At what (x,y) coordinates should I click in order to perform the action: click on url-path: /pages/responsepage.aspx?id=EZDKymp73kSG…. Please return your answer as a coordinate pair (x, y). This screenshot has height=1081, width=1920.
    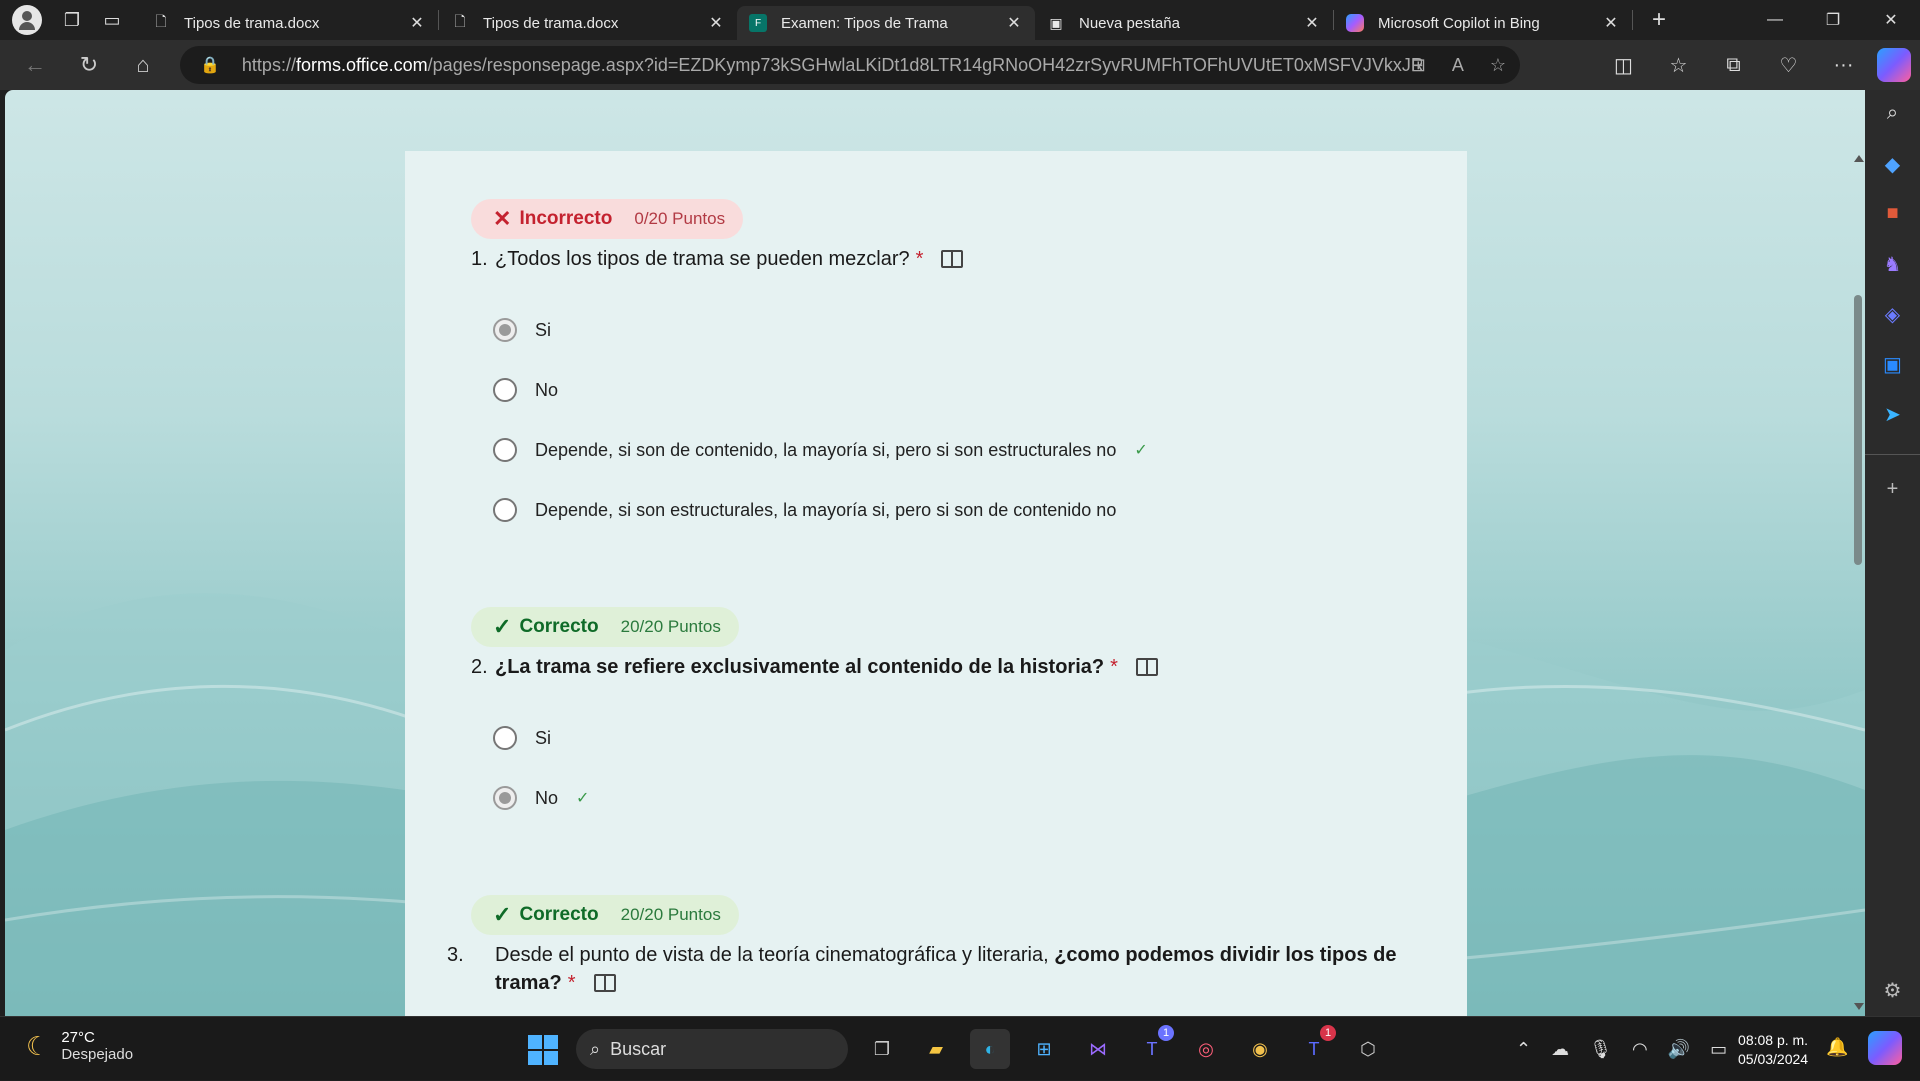
    Looking at the image, I should click on (924, 64).